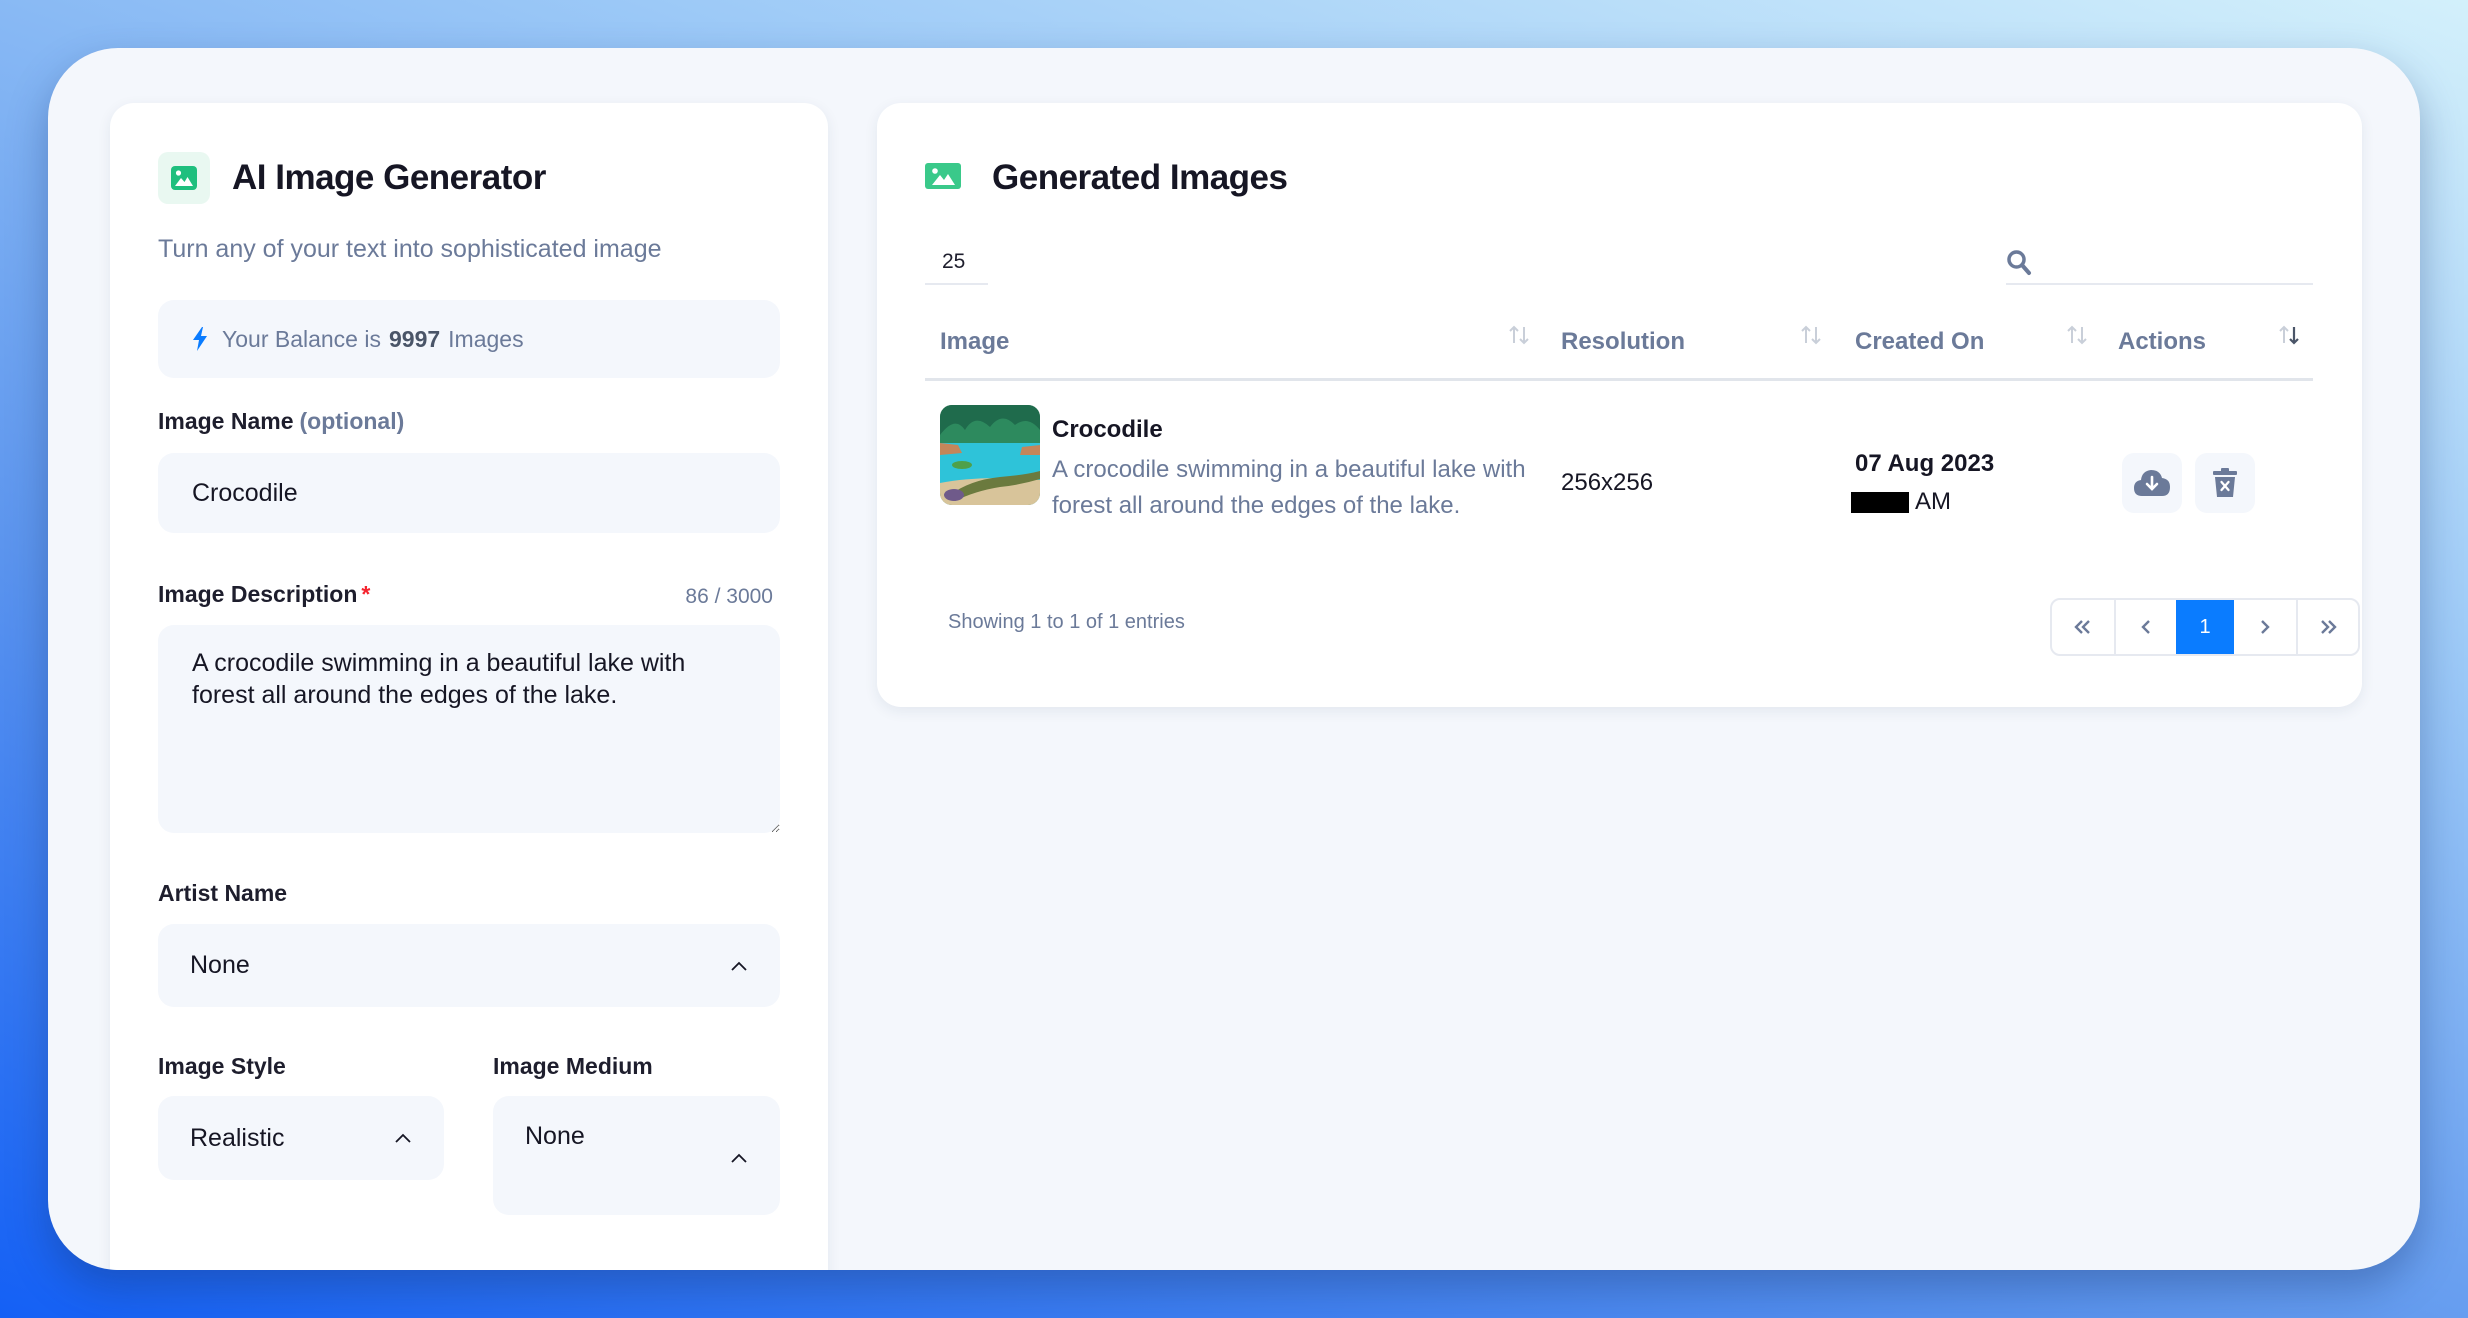 The height and width of the screenshot is (1318, 2468). I want to click on image-resolution: 256x256, so click(1607, 482).